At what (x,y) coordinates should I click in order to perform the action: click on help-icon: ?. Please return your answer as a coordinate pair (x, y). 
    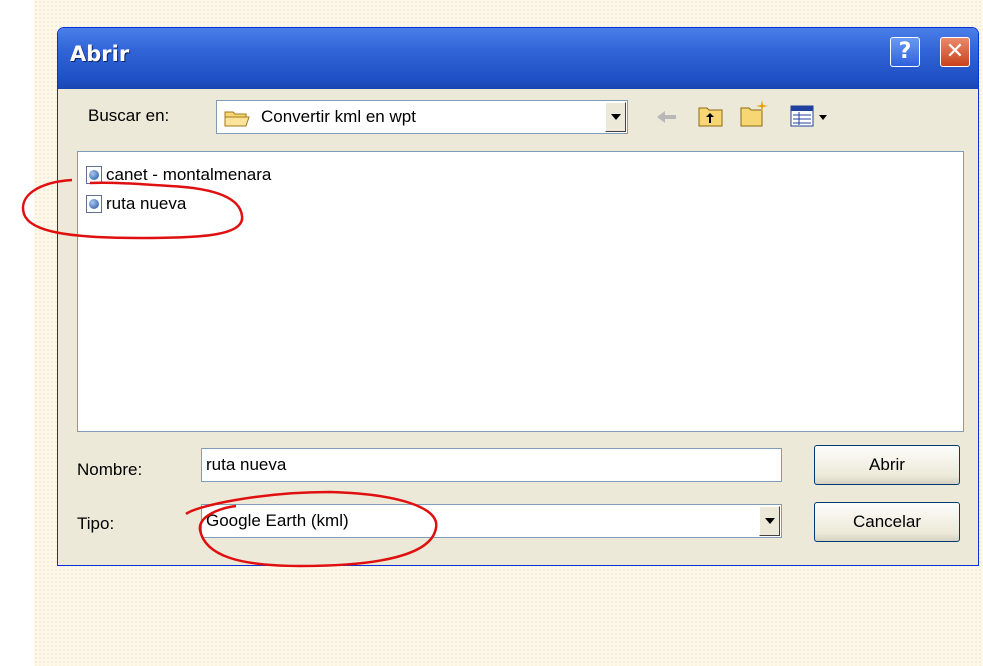
    Looking at the image, I should click on (905, 51).